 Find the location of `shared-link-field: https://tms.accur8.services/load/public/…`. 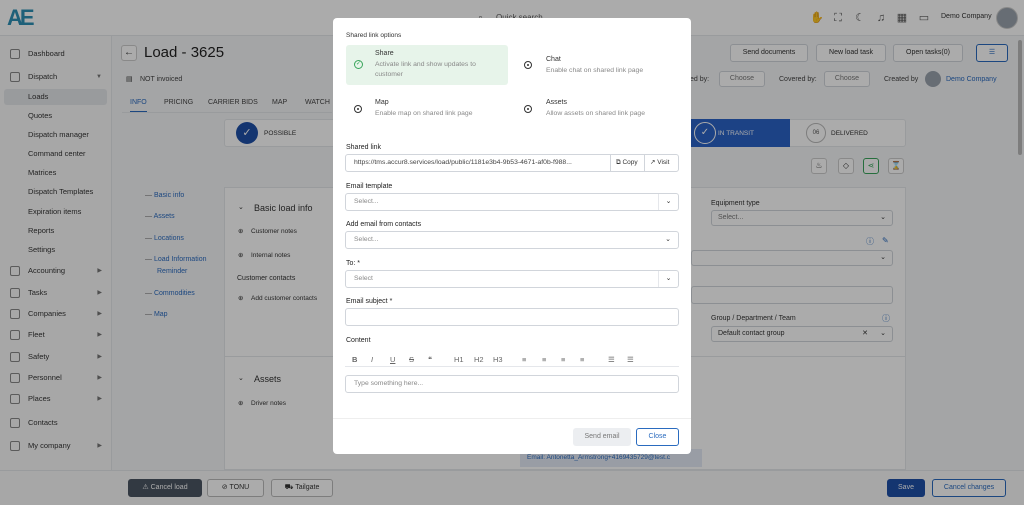

shared-link-field: https://tms.accur8.services/load/public/… is located at coordinates (512, 163).